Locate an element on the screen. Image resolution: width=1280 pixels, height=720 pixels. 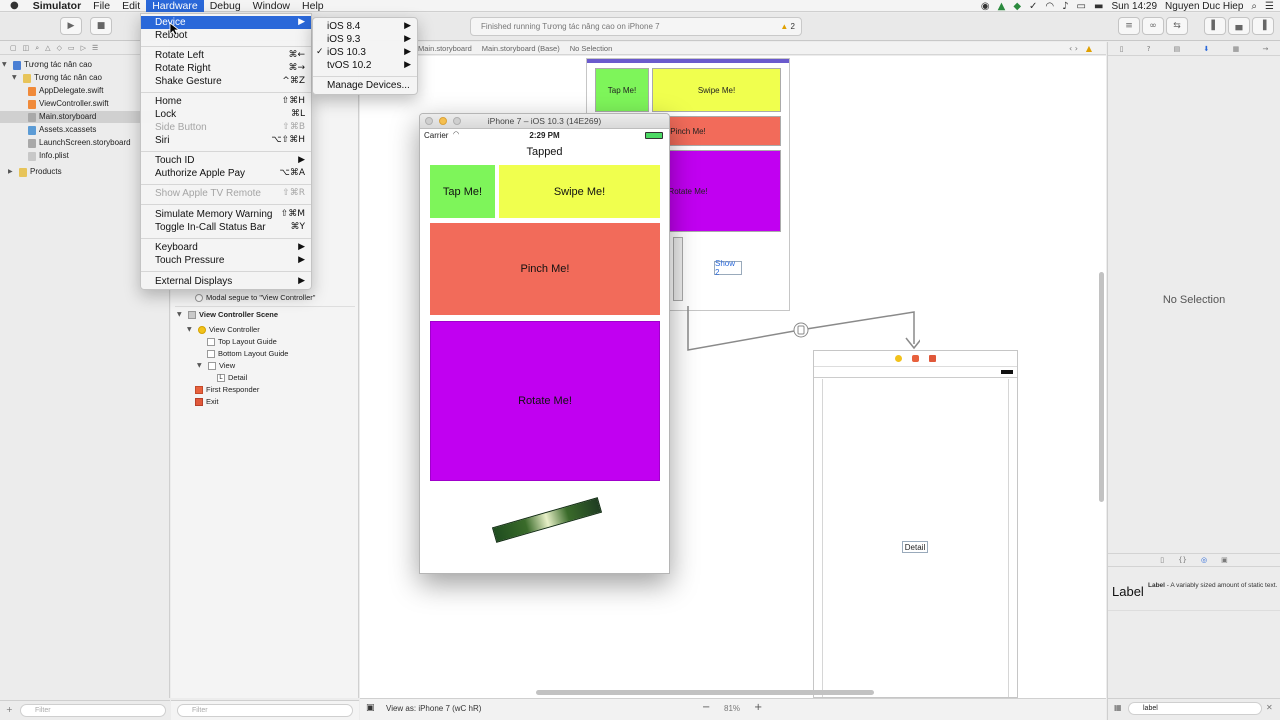
object-library-icon: ◎ is located at coordinates (1204, 560).